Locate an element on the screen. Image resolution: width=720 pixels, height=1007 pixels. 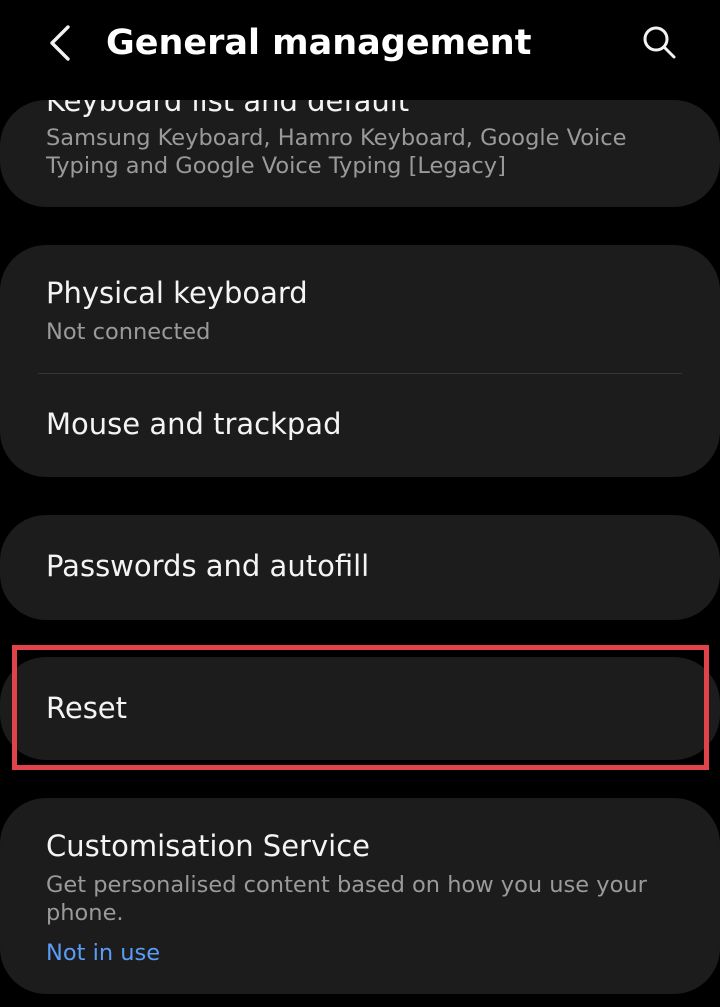
passwords-autofill-title: Passwords and autofill is located at coordinates (208, 566).